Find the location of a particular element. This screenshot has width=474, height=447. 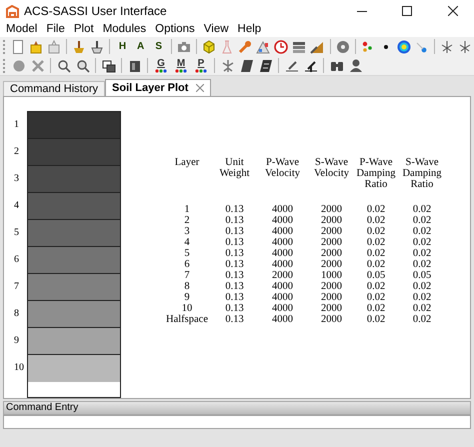

layer-number: 3 is located at coordinates (16, 179).